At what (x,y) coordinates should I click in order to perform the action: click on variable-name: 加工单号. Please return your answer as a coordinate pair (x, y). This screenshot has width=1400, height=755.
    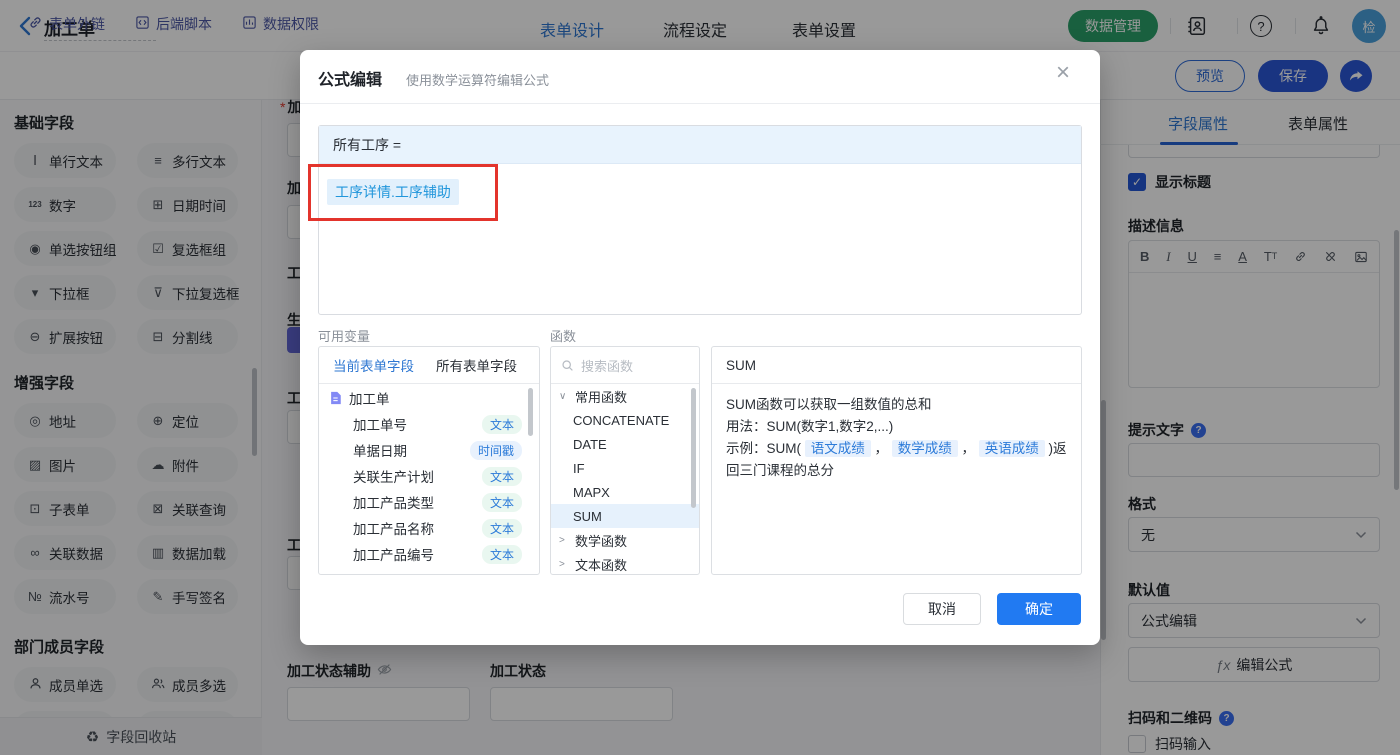
    Looking at the image, I should click on (380, 425).